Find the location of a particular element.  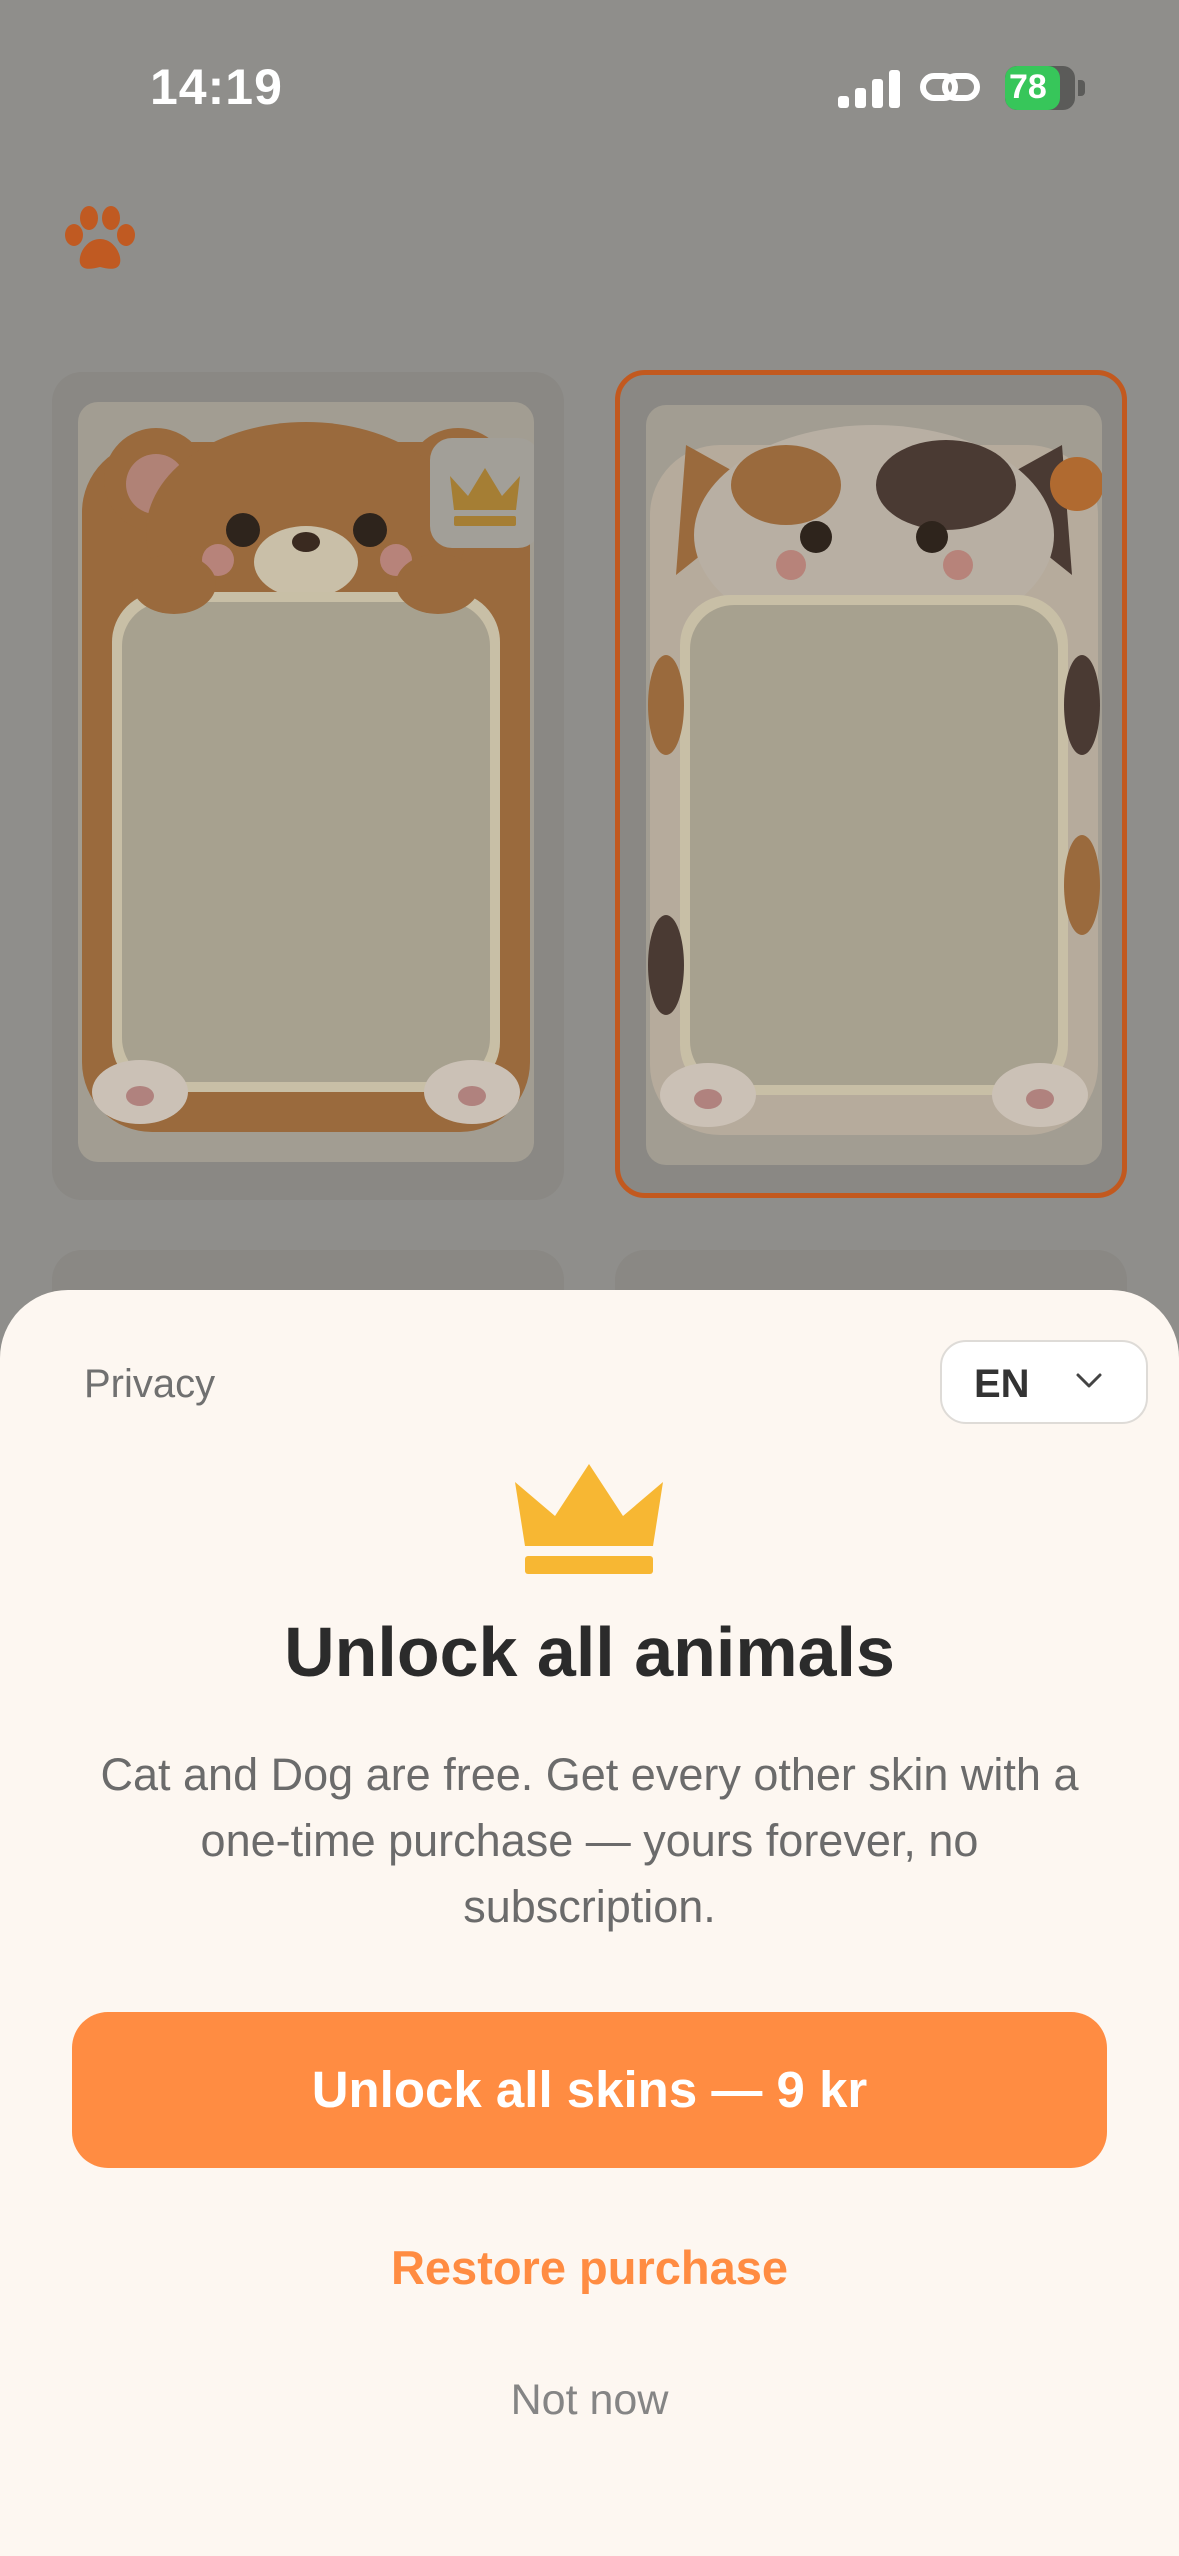

restore-purchase-button: Restore purchase is located at coordinates (589, 2267).